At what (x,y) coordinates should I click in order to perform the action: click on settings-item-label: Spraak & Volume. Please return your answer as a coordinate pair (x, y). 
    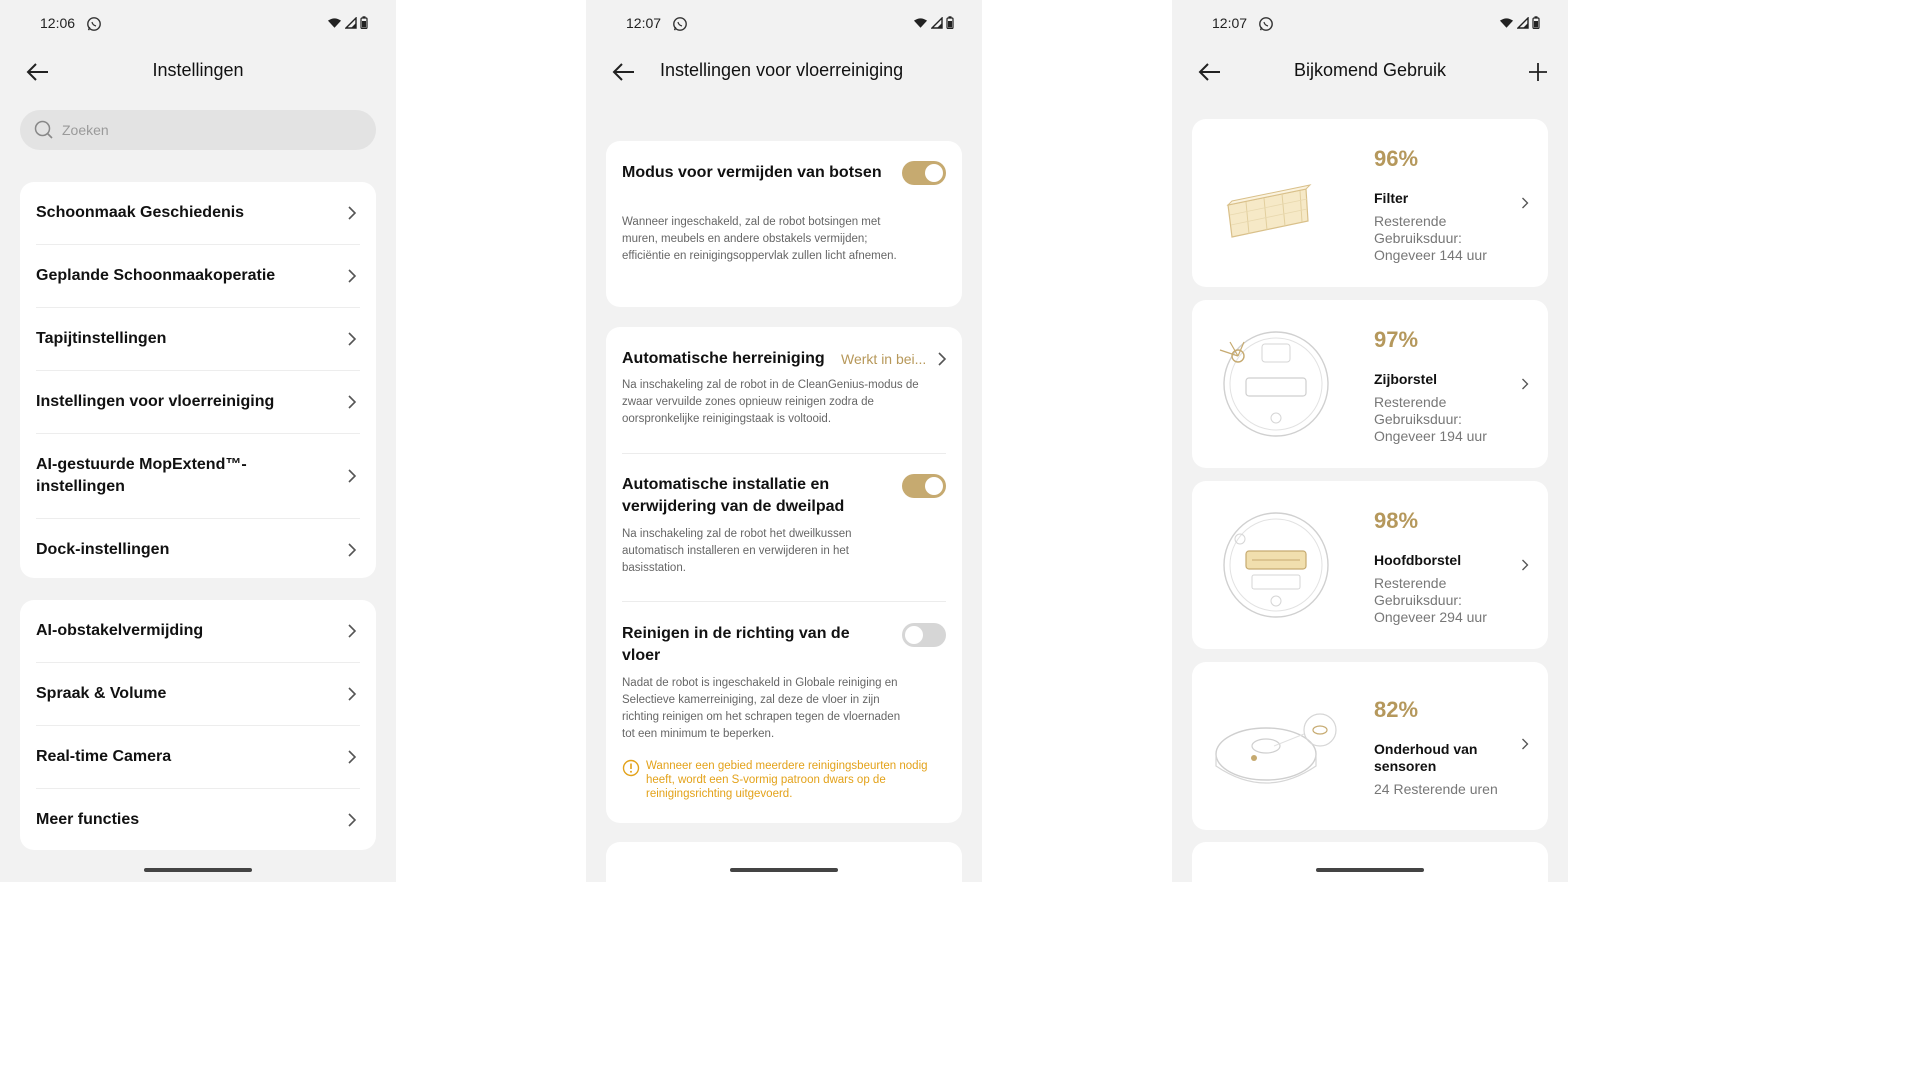
    Looking at the image, I should click on (101, 693).